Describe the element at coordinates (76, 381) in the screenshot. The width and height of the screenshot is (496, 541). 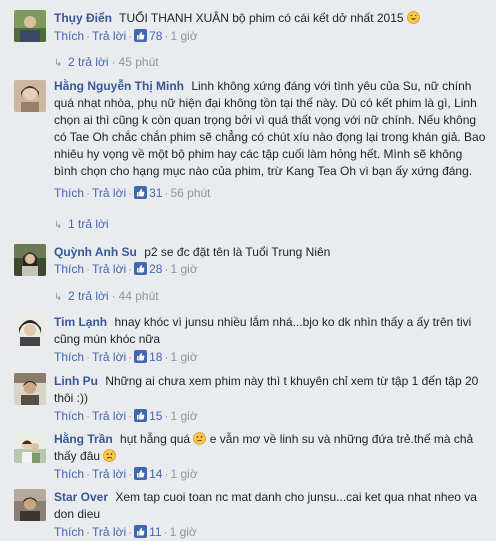
I see `comment-author: Linh Pu` at that location.